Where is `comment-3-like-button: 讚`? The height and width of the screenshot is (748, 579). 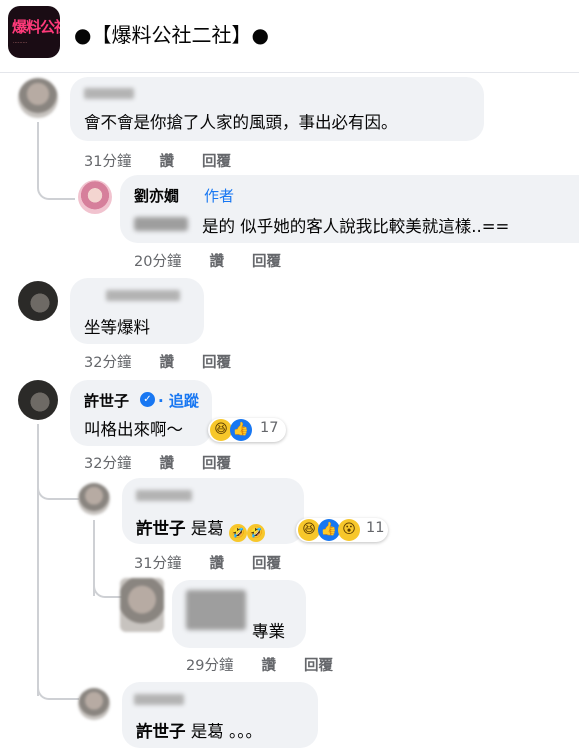
comment-3-like-button: 讚 is located at coordinates (166, 464).